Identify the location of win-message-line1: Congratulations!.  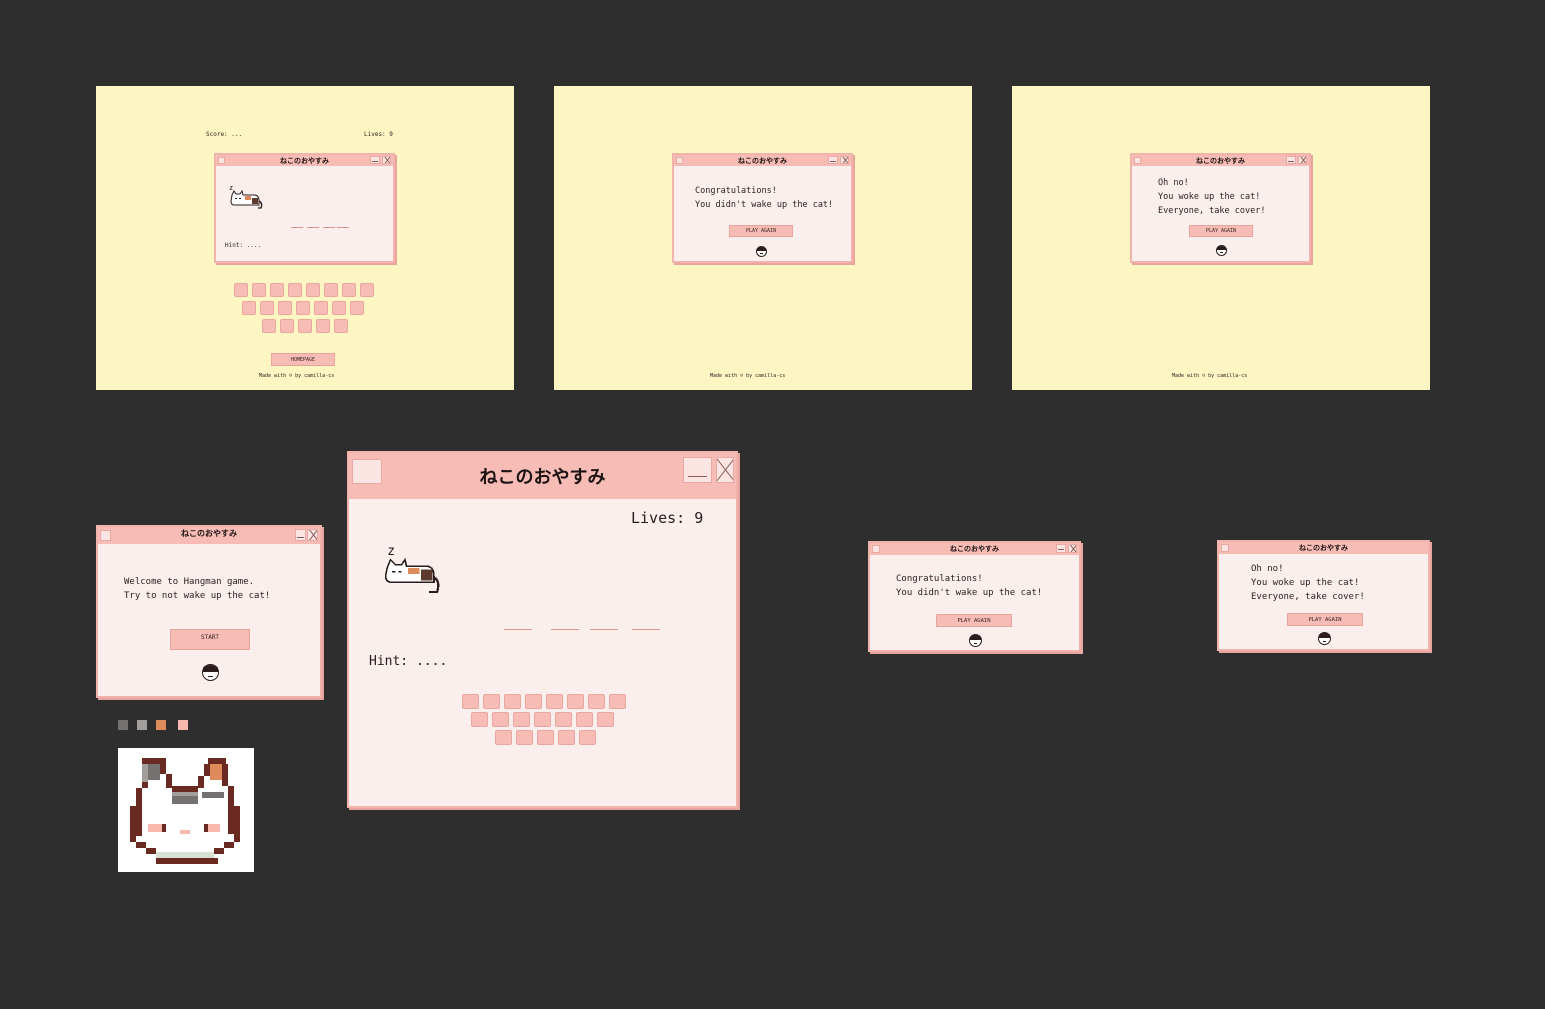
(939, 579).